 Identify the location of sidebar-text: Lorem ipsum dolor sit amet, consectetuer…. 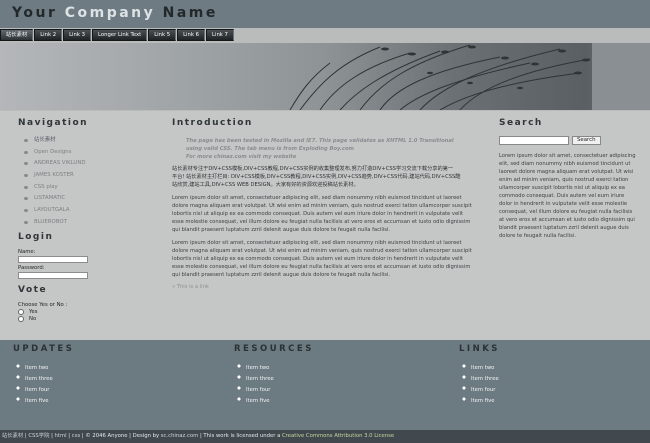
(567, 196).